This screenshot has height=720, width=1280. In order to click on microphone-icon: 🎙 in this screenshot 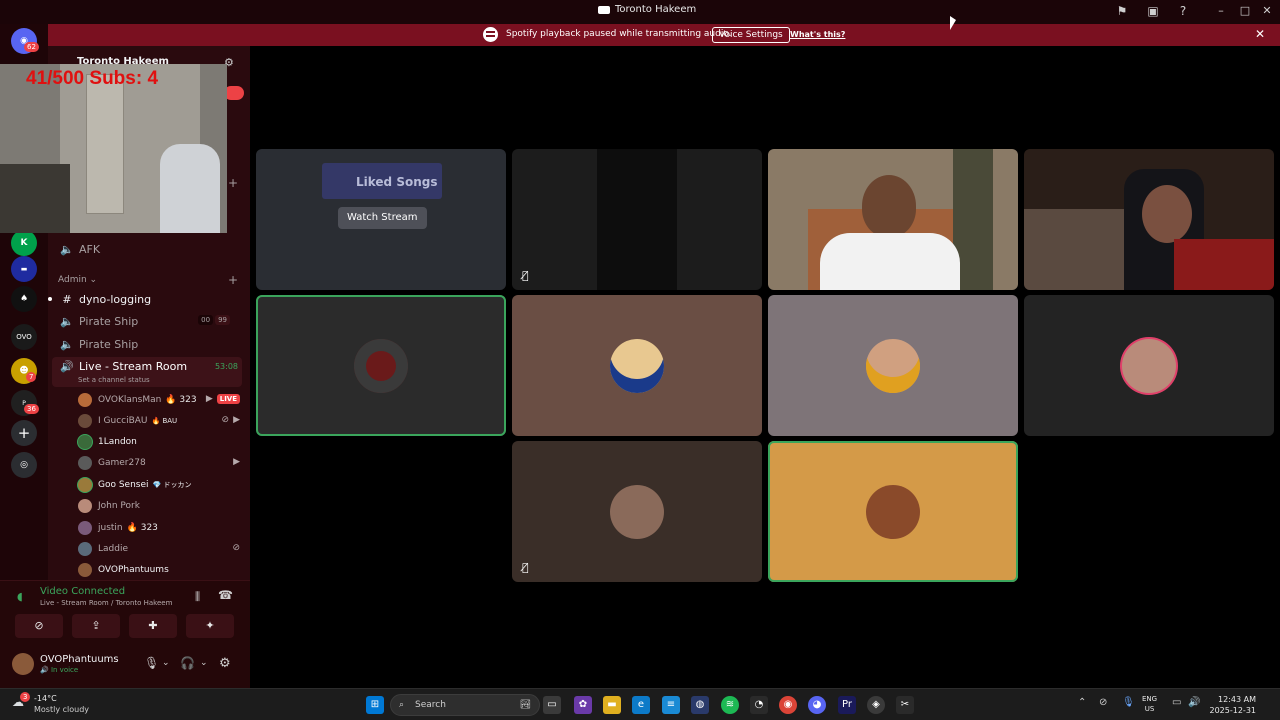, I will do `click(151, 663)`.